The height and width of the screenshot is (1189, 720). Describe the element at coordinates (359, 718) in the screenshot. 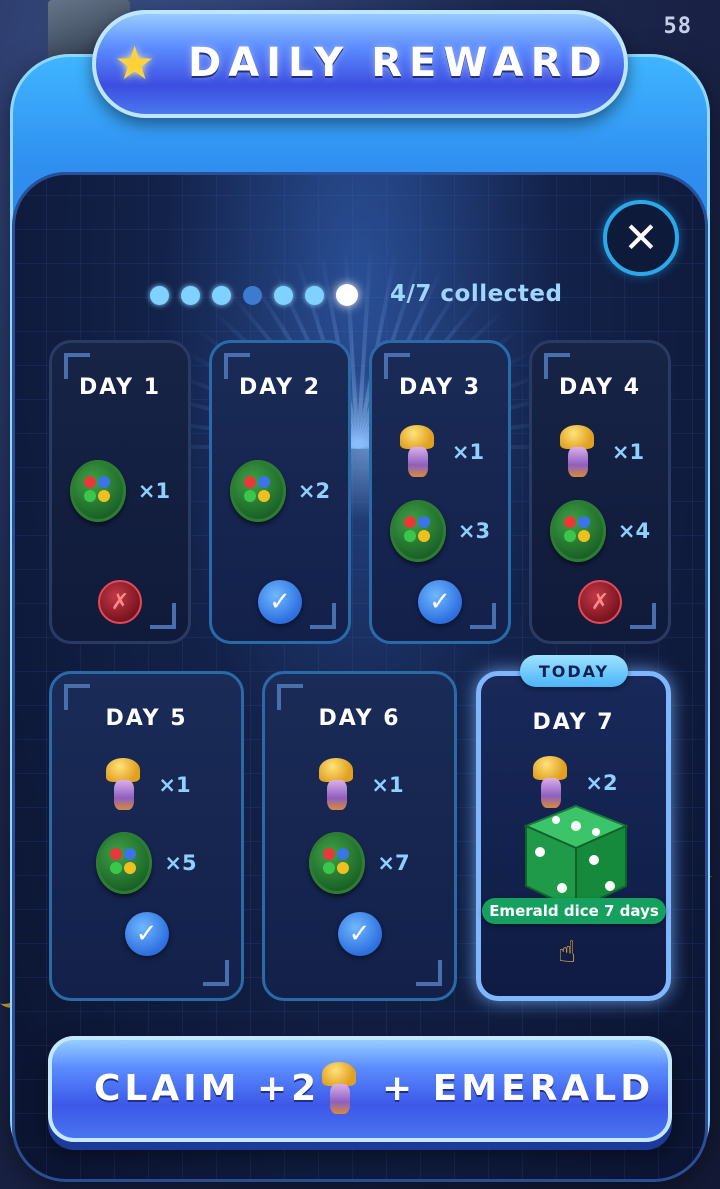

I see `day-label: DAY 6` at that location.